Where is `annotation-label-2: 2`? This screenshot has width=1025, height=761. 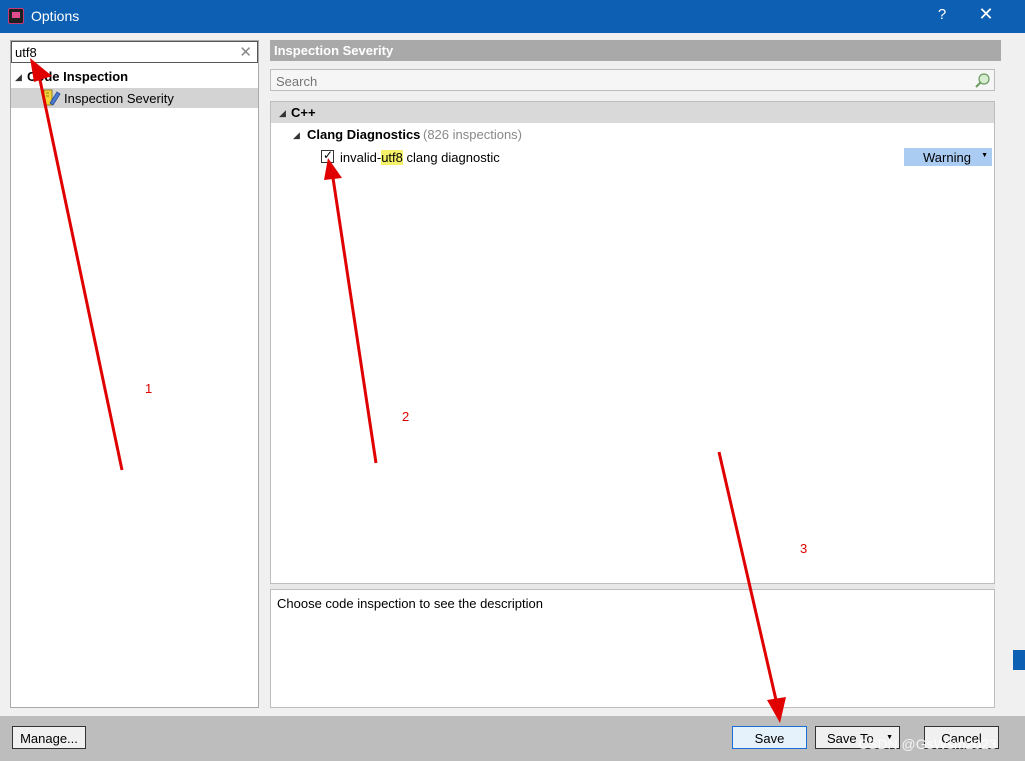
annotation-label-2: 2 is located at coordinates (406, 416).